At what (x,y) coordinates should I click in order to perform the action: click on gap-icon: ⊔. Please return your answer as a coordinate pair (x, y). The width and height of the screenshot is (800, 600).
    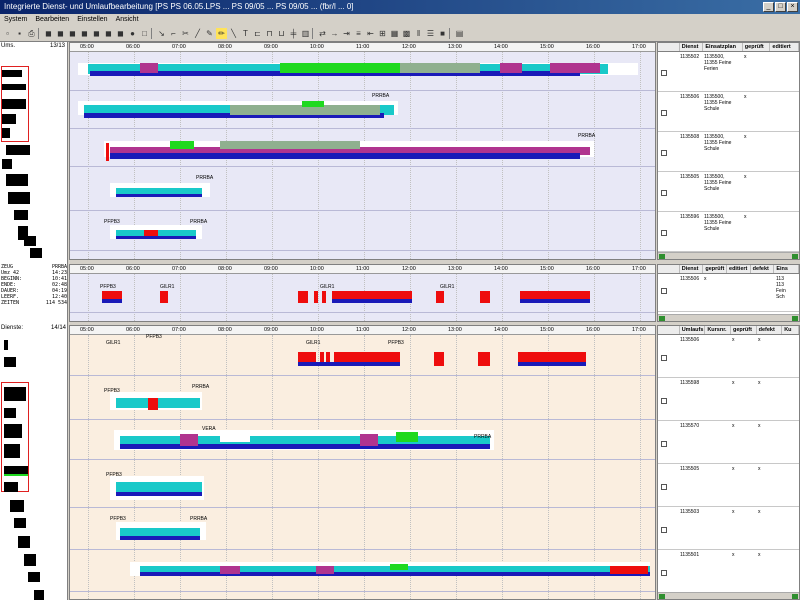
    Looking at the image, I should click on (281, 33).